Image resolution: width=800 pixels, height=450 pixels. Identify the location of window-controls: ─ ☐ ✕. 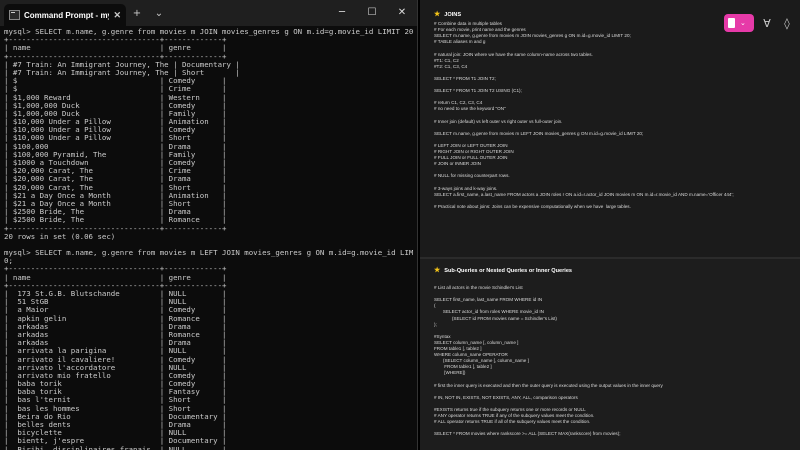
(372, 13).